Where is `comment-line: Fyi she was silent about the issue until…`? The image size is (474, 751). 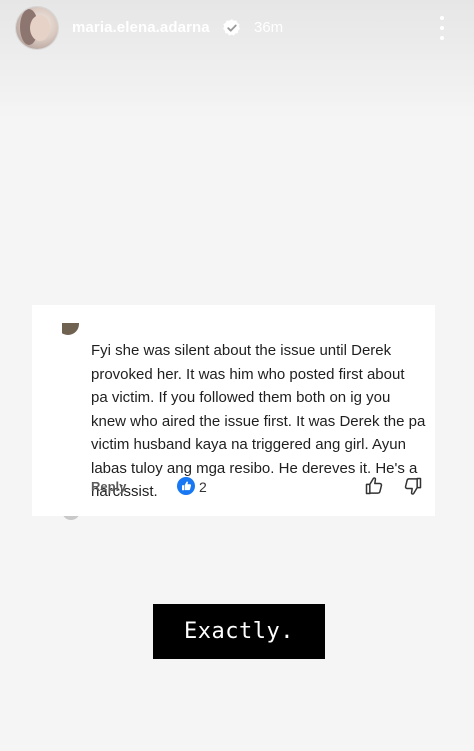
comment-line: Fyi she was silent about the issue until… is located at coordinates (241, 350).